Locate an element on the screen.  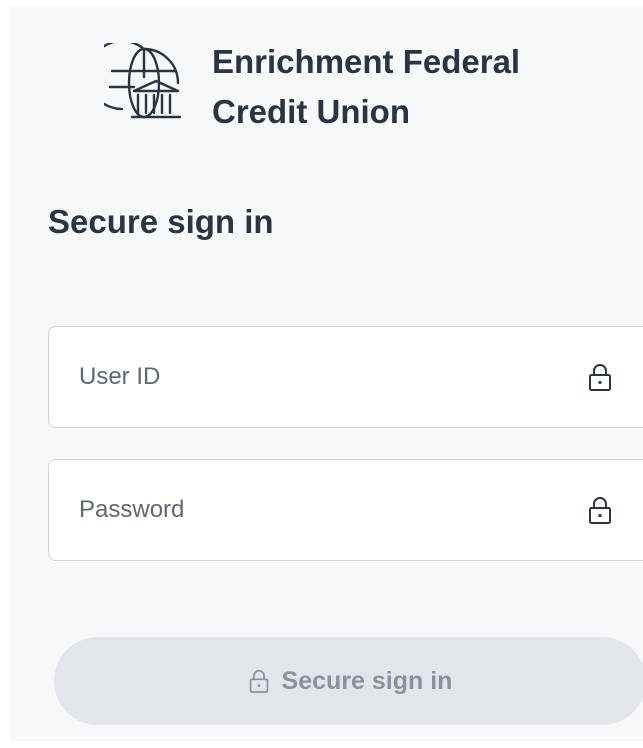
brand-name: Enrichment Federal Credit Union is located at coordinates (366, 87).